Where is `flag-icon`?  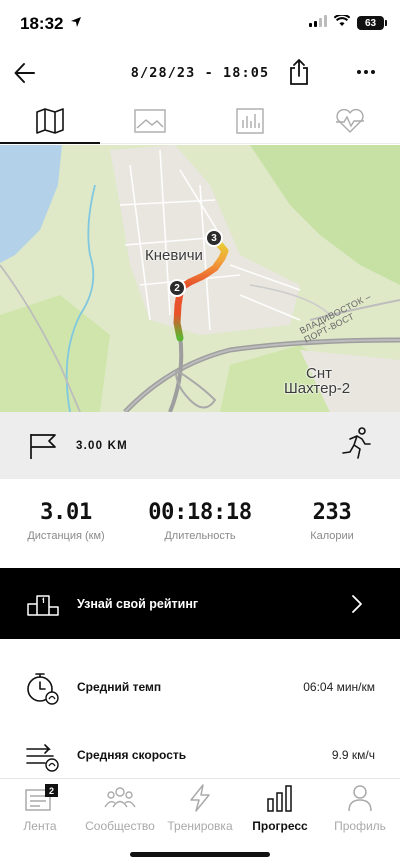
flag-icon is located at coordinates (43, 448).